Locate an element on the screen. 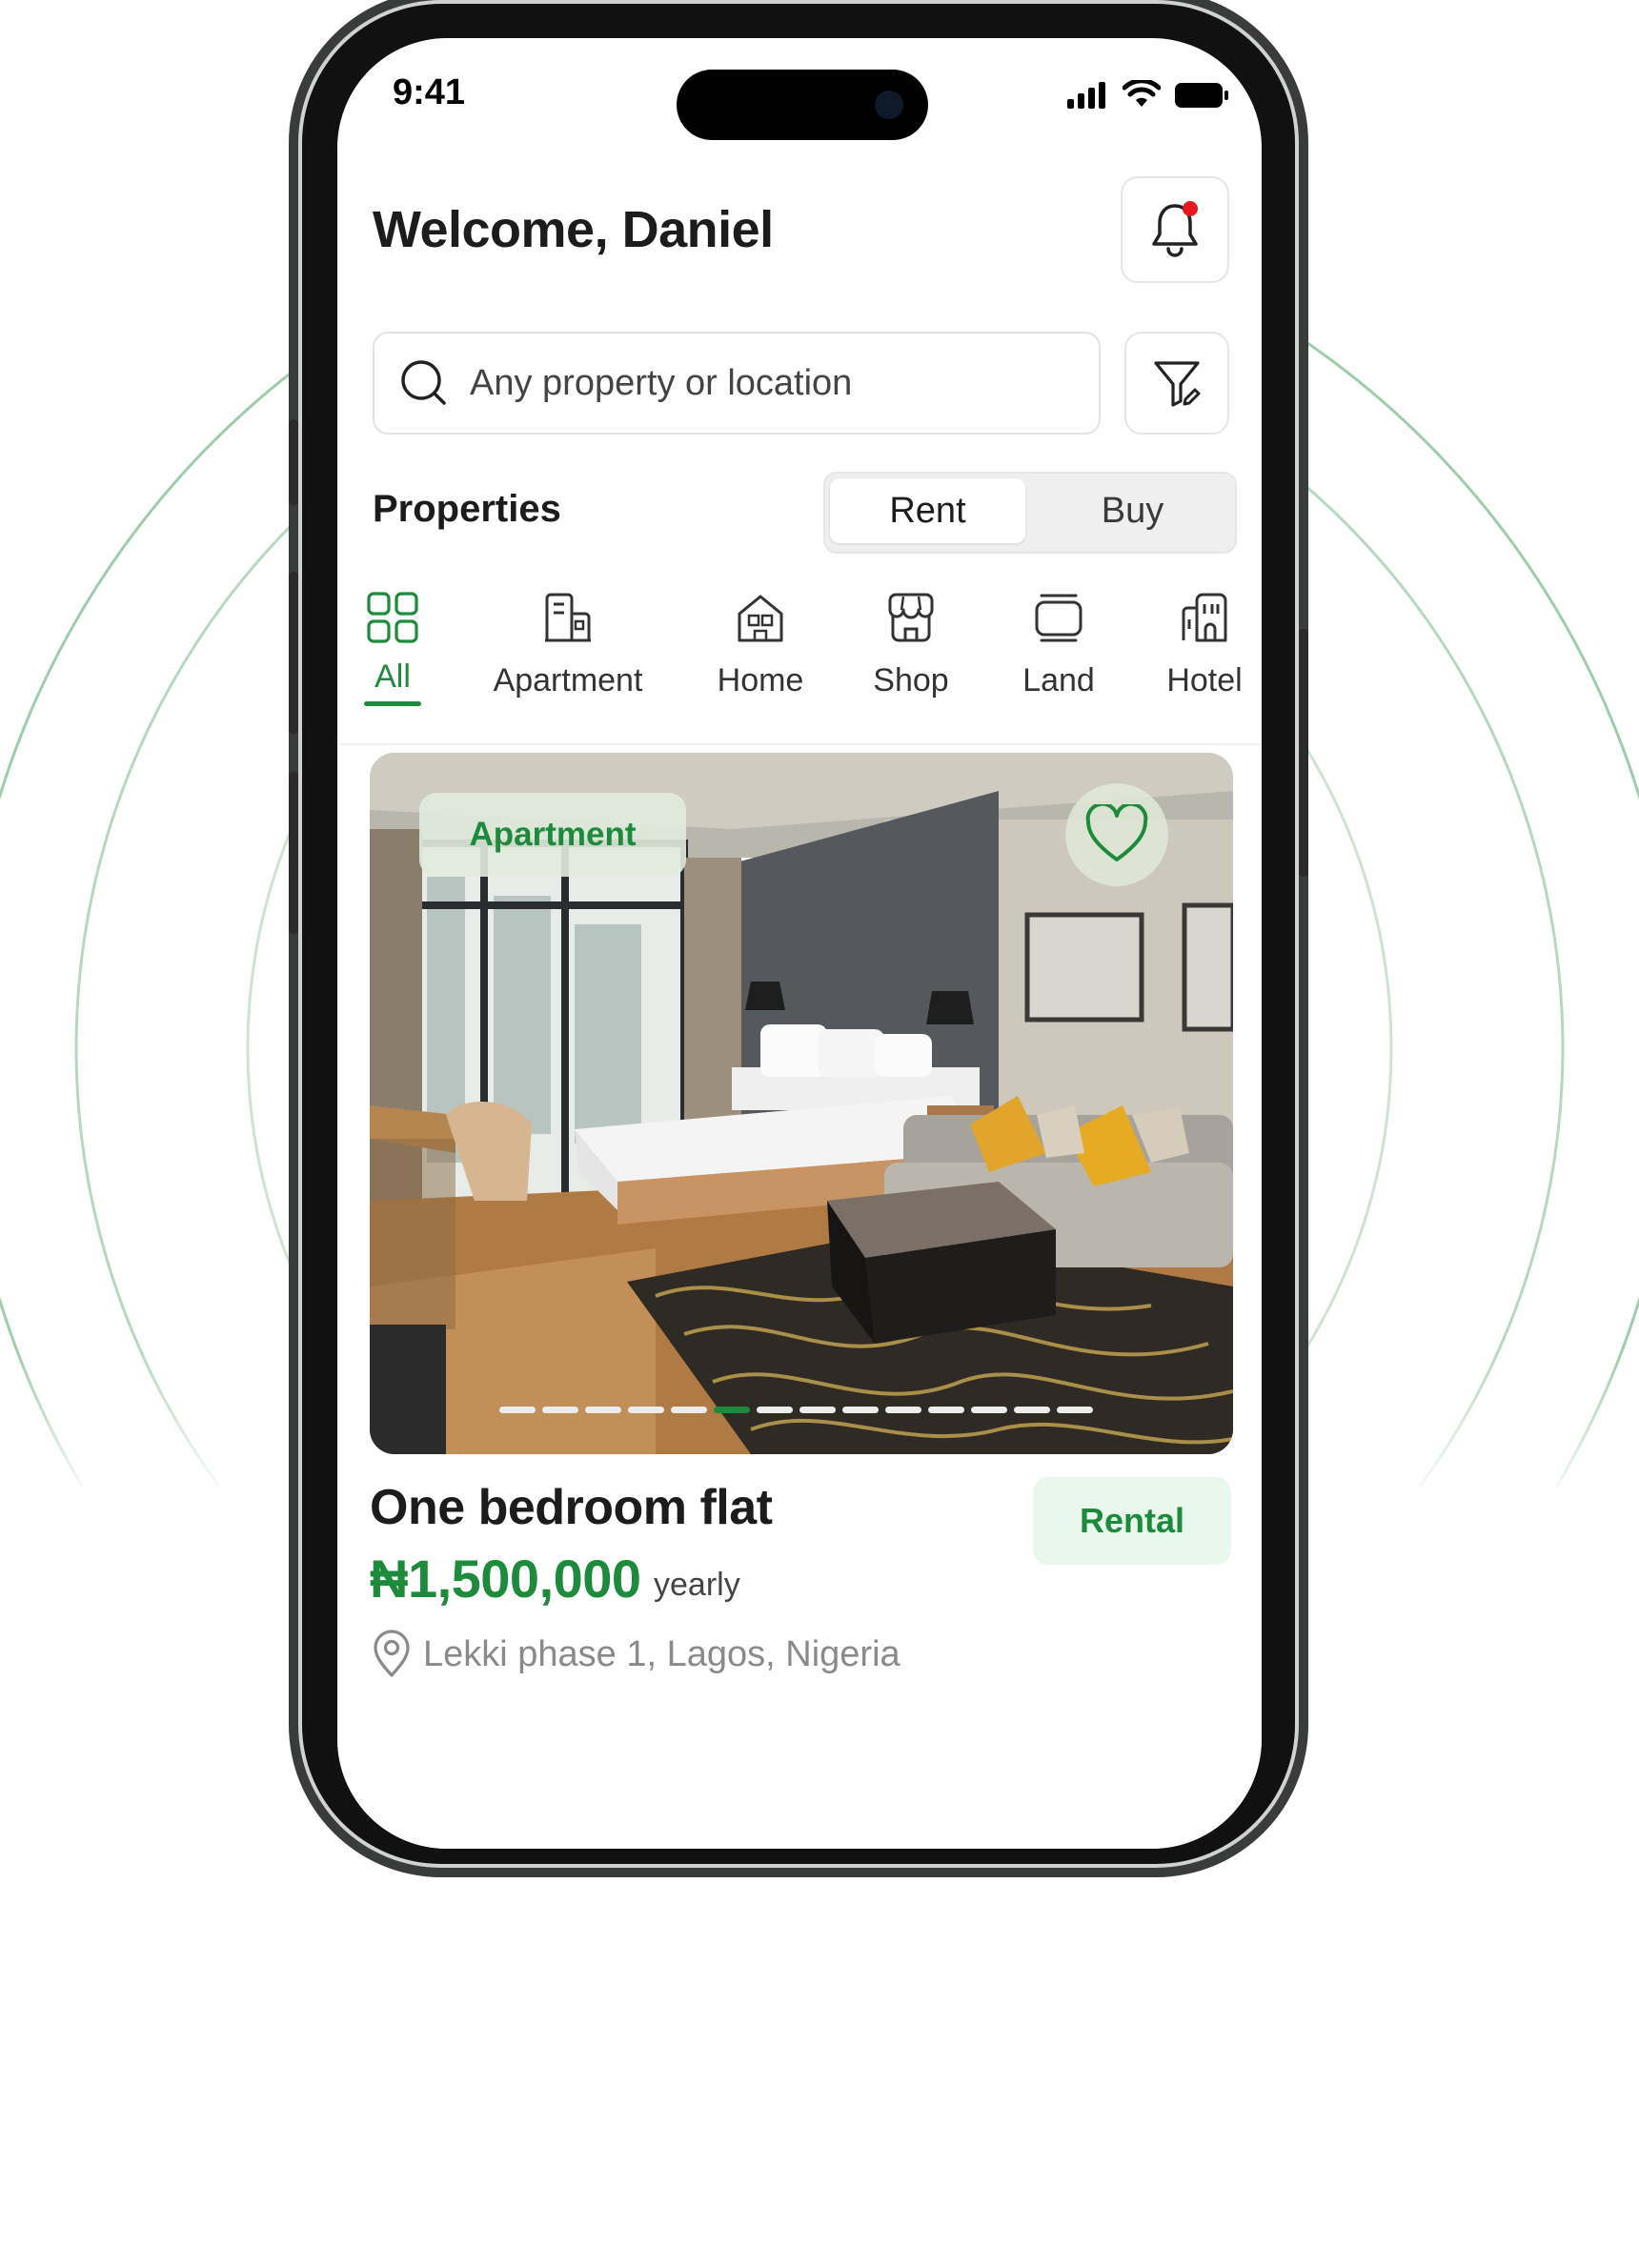 This screenshot has width=1639, height=2268. status-icons is located at coordinates (1148, 94).